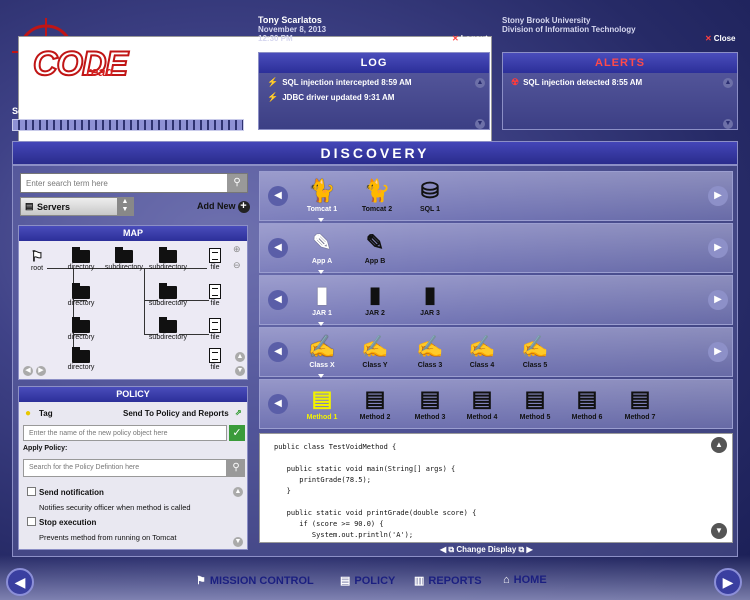 Image resolution: width=750 pixels, height=600 pixels. Describe the element at coordinates (430, 350) in the screenshot. I see `class-item-3: ✍ Class 3` at that location.